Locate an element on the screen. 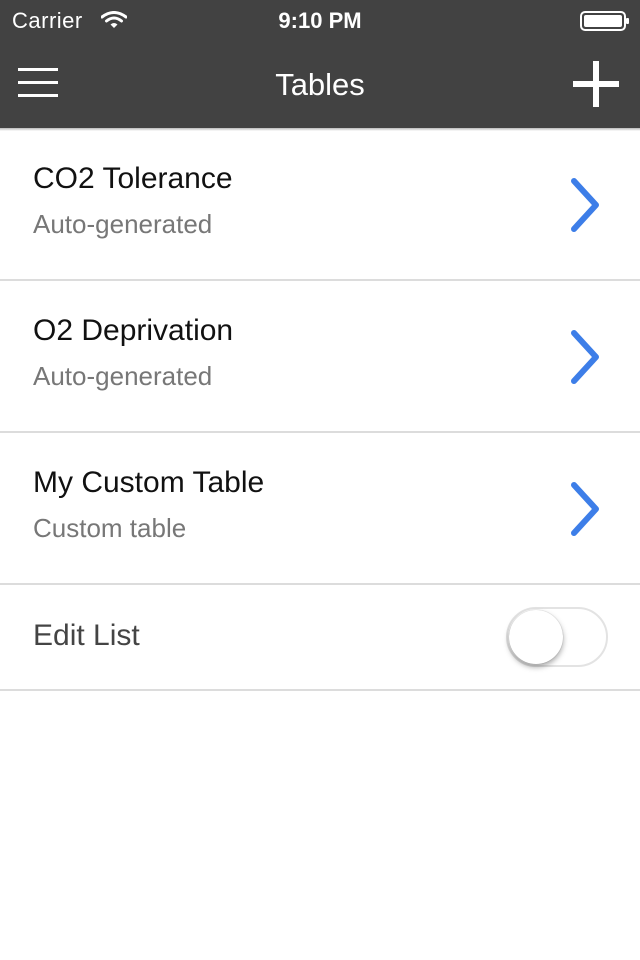 The image size is (640, 960). list-item-title: O2 Deprivation is located at coordinates (133, 330).